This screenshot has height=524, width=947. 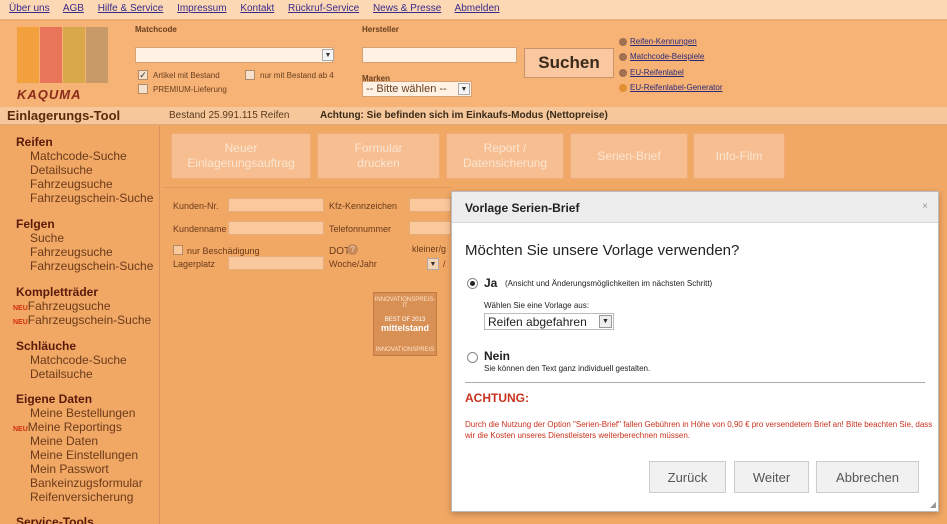 What do you see at coordinates (695, 207) in the screenshot?
I see `dialog-title-bar: Vorlage Serien-Brief` at bounding box center [695, 207].